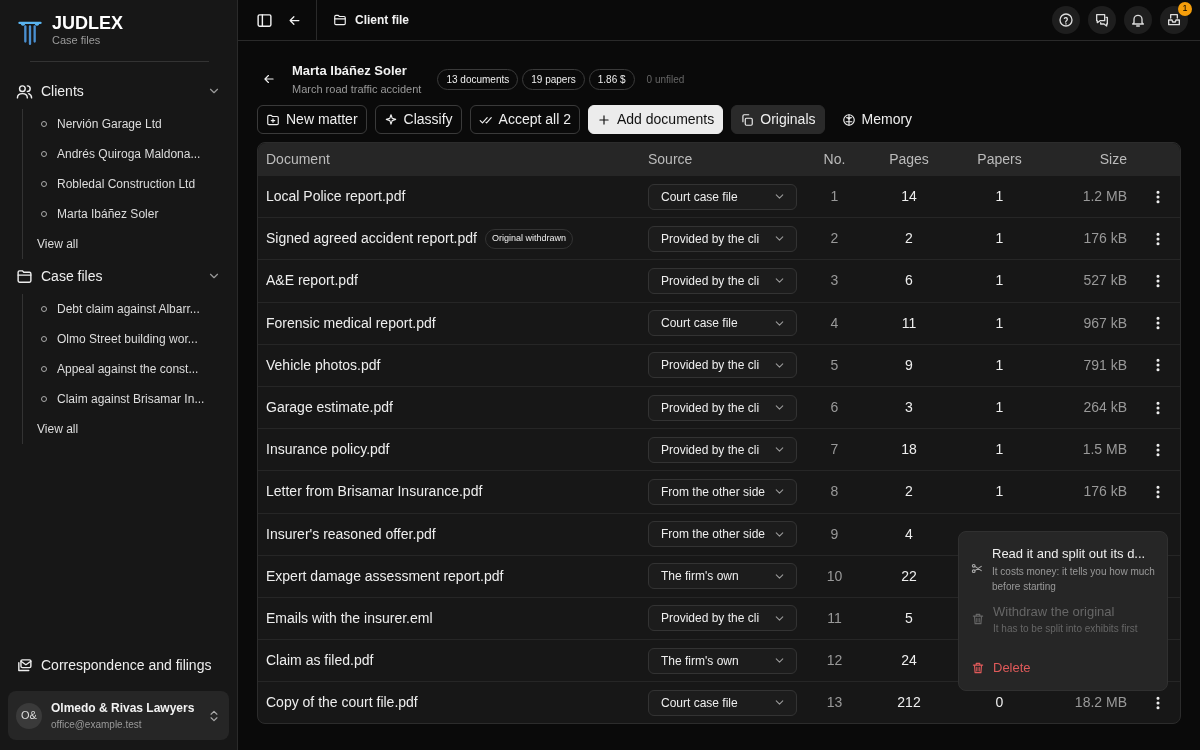  I want to click on help-button, so click(1066, 20).